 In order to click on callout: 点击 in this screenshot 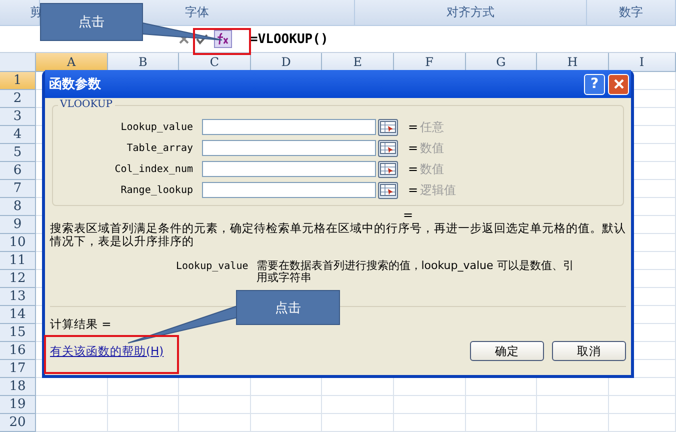, I will do `click(288, 307)`.